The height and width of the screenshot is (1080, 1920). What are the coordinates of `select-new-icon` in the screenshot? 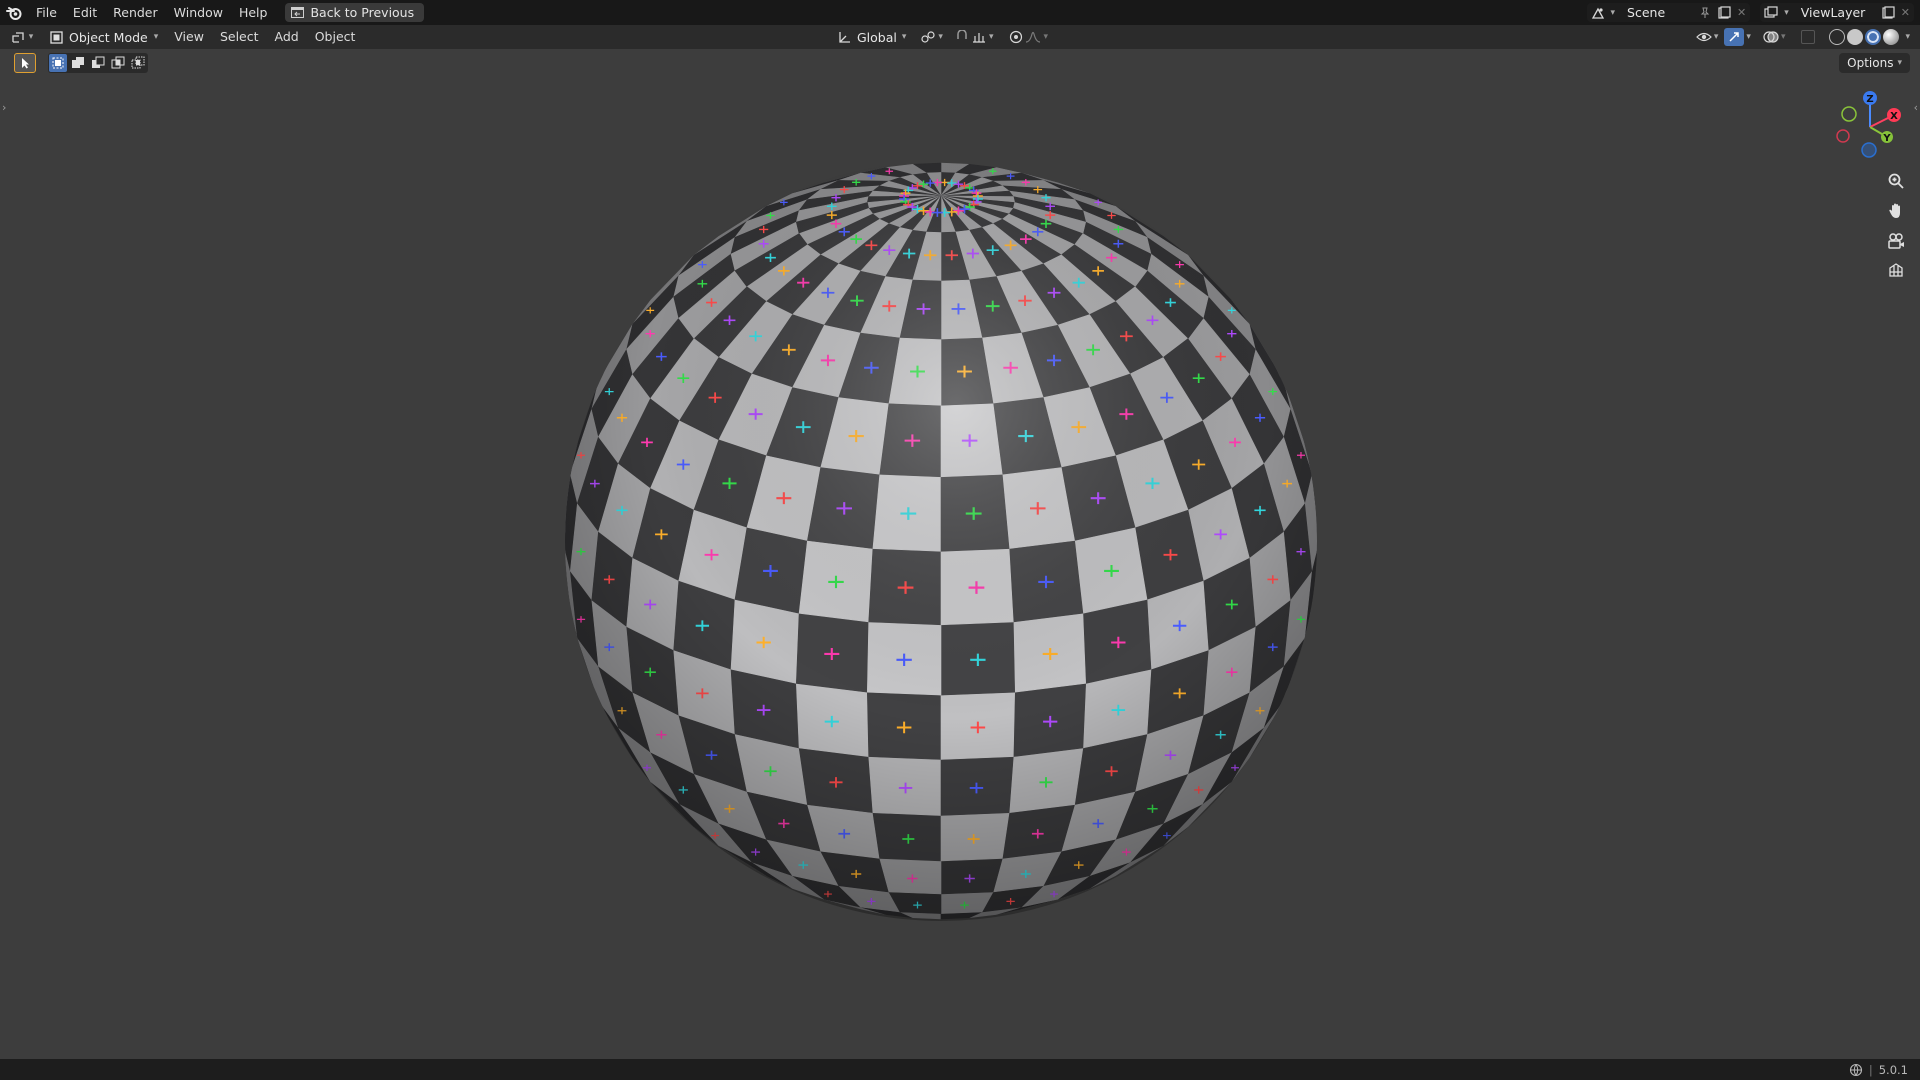 It's located at (58, 63).